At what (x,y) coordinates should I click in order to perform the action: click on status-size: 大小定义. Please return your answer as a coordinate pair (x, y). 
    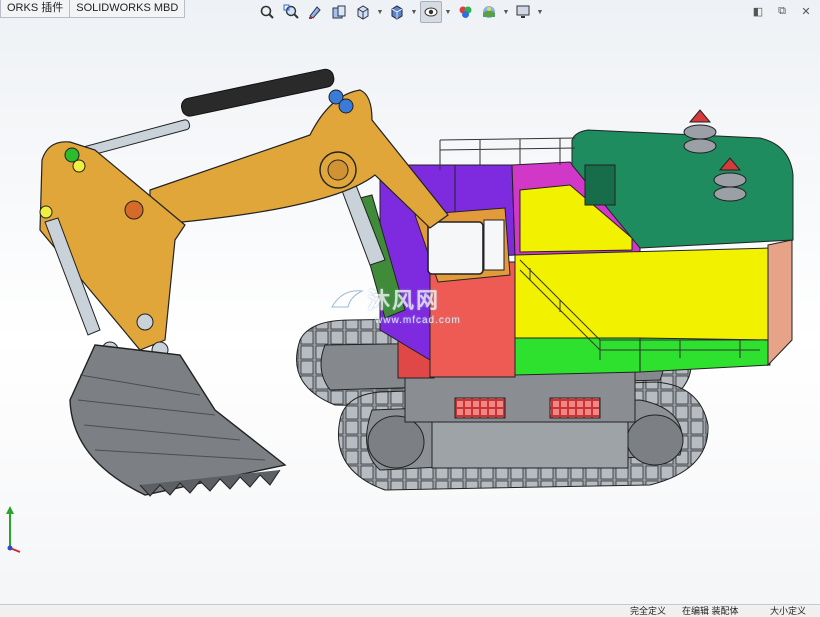
    Looking at the image, I should click on (788, 611).